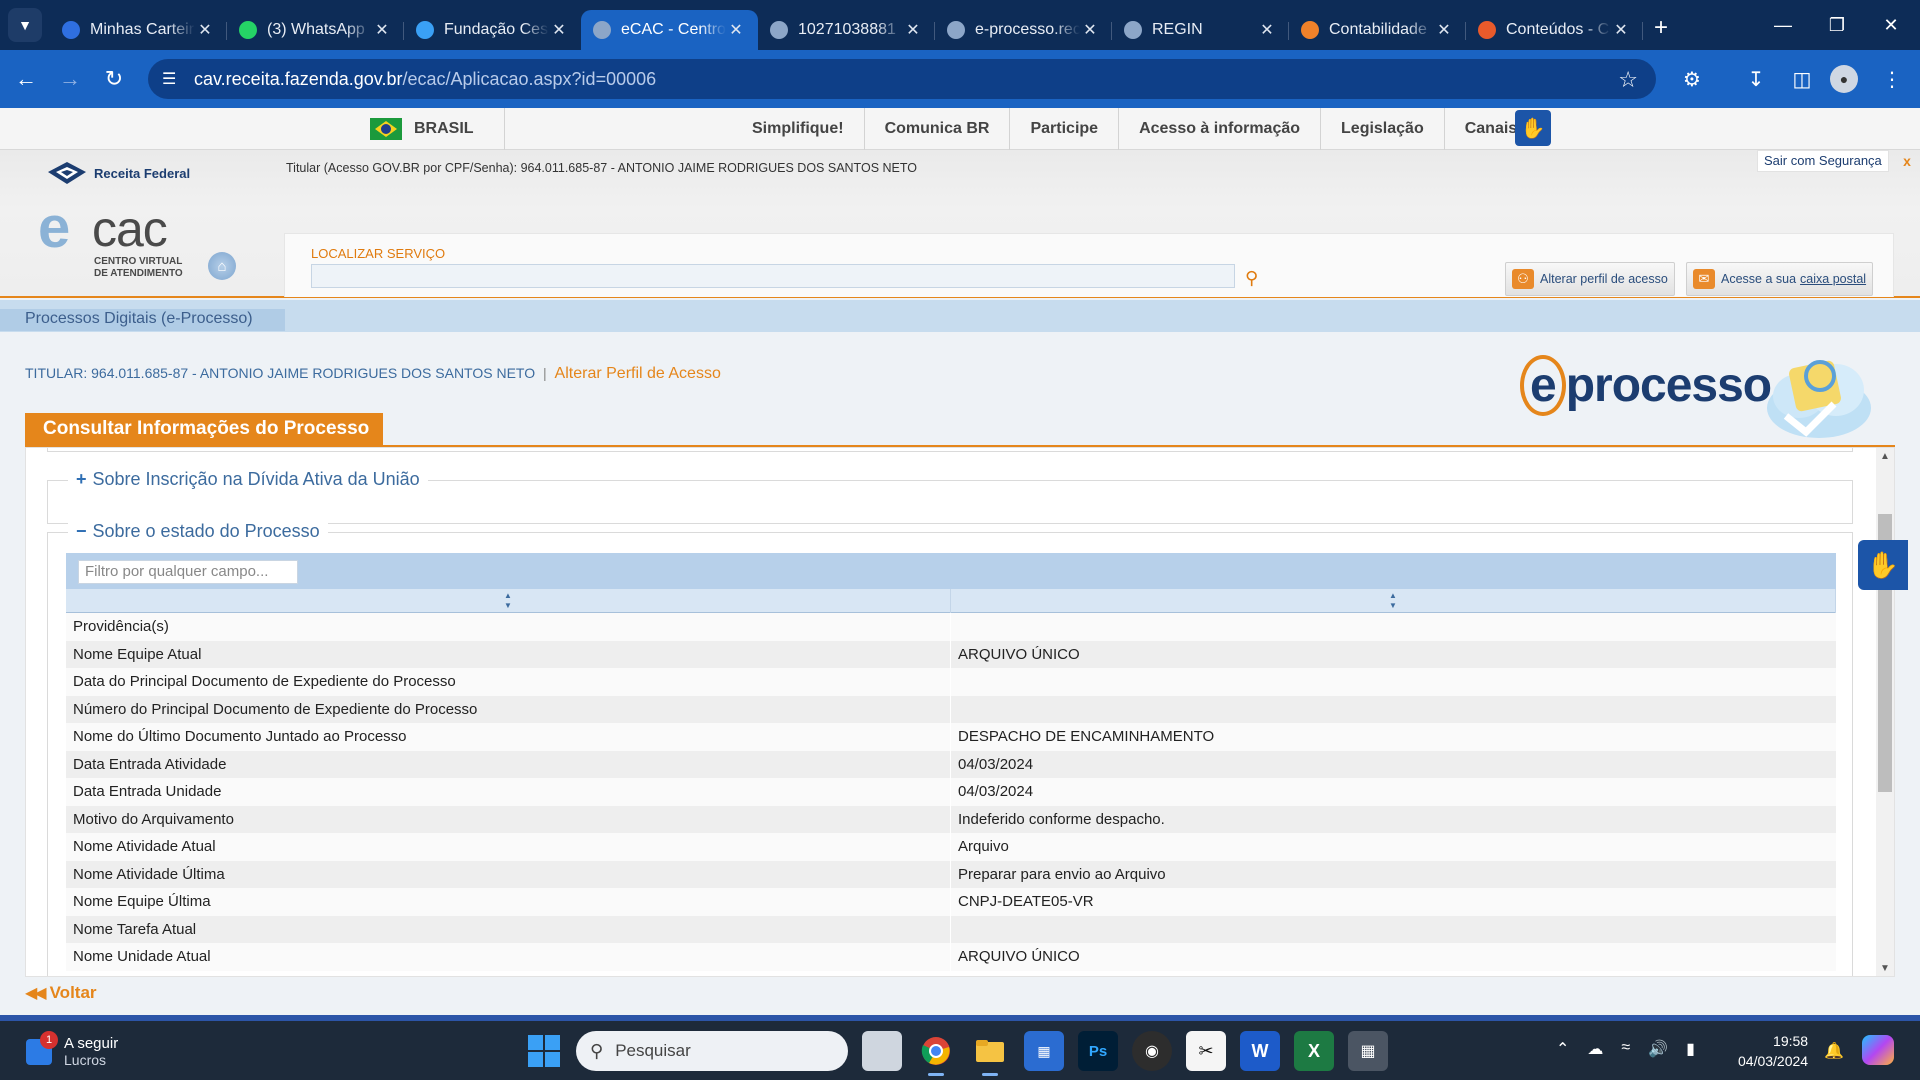 This screenshot has width=1920, height=1080. Describe the element at coordinates (882, 1051) in the screenshot. I see `task-view-icon` at that location.